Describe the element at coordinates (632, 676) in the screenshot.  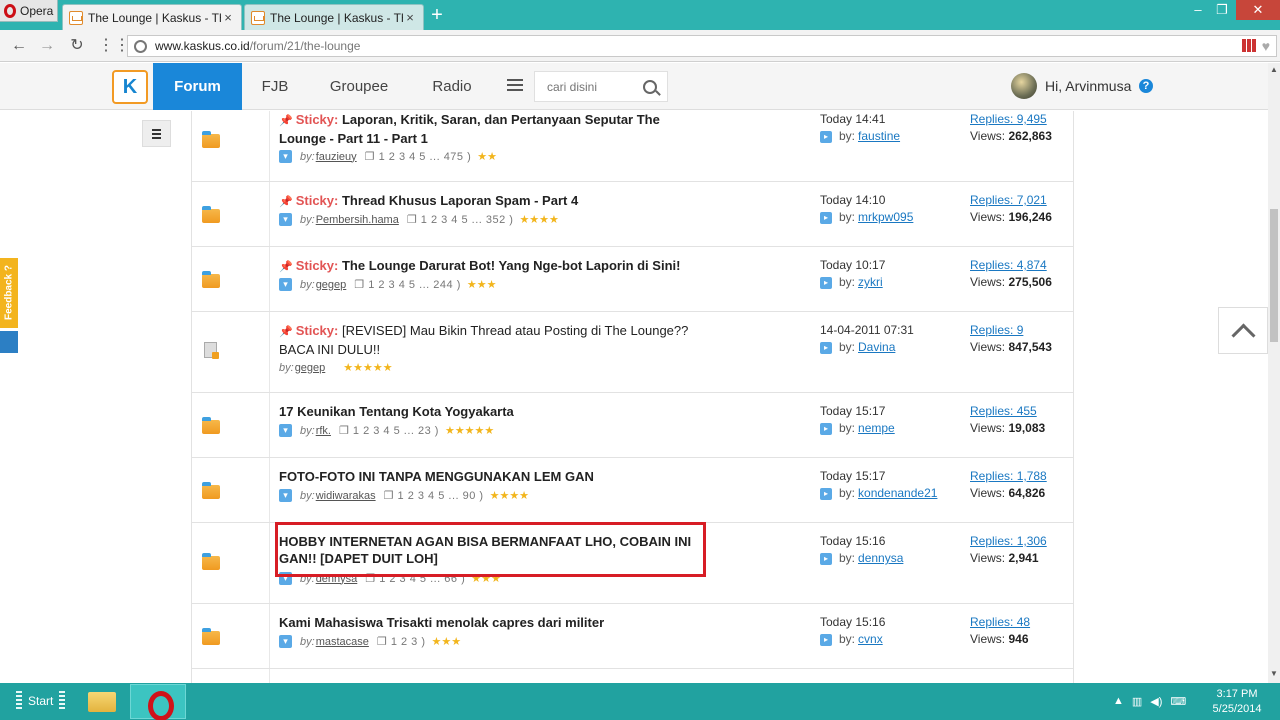
I see `thread-row` at that location.